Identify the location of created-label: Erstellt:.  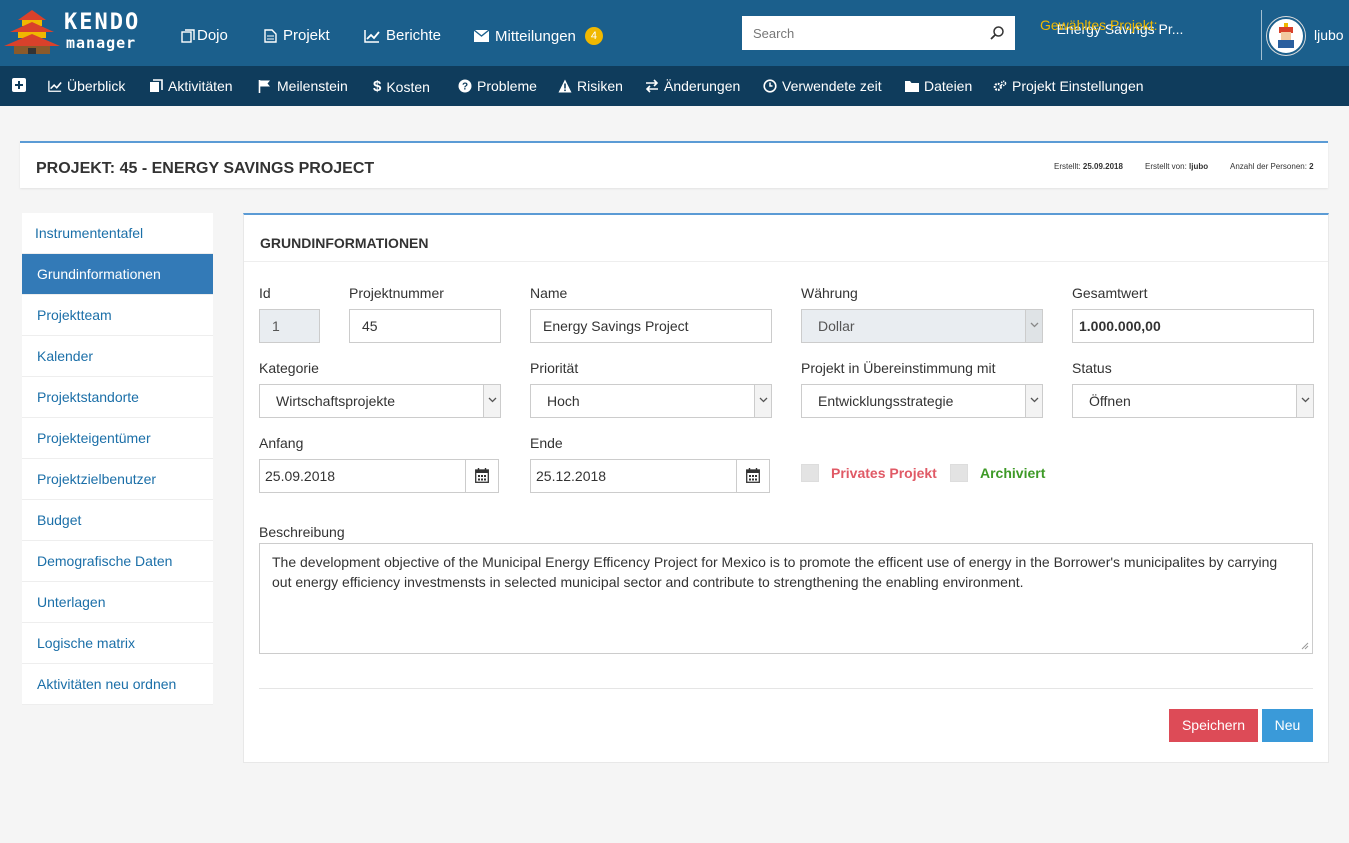
(1067, 166).